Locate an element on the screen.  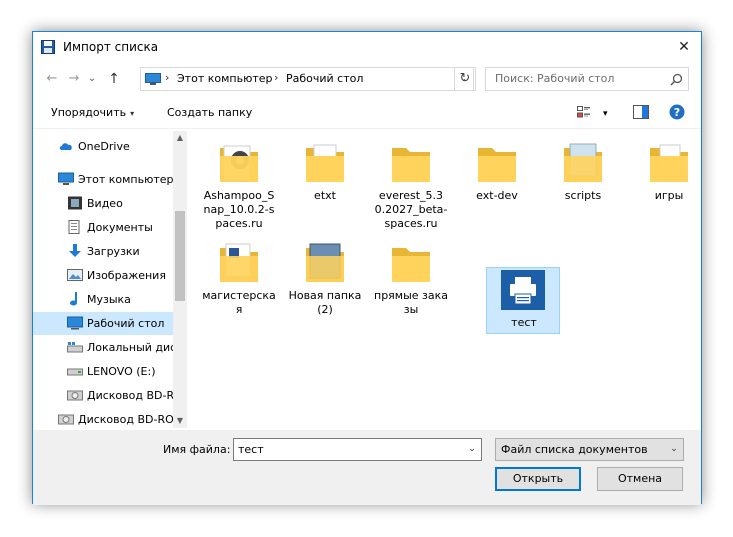
chevron-down-icon: ⌄ is located at coordinates (472, 449).